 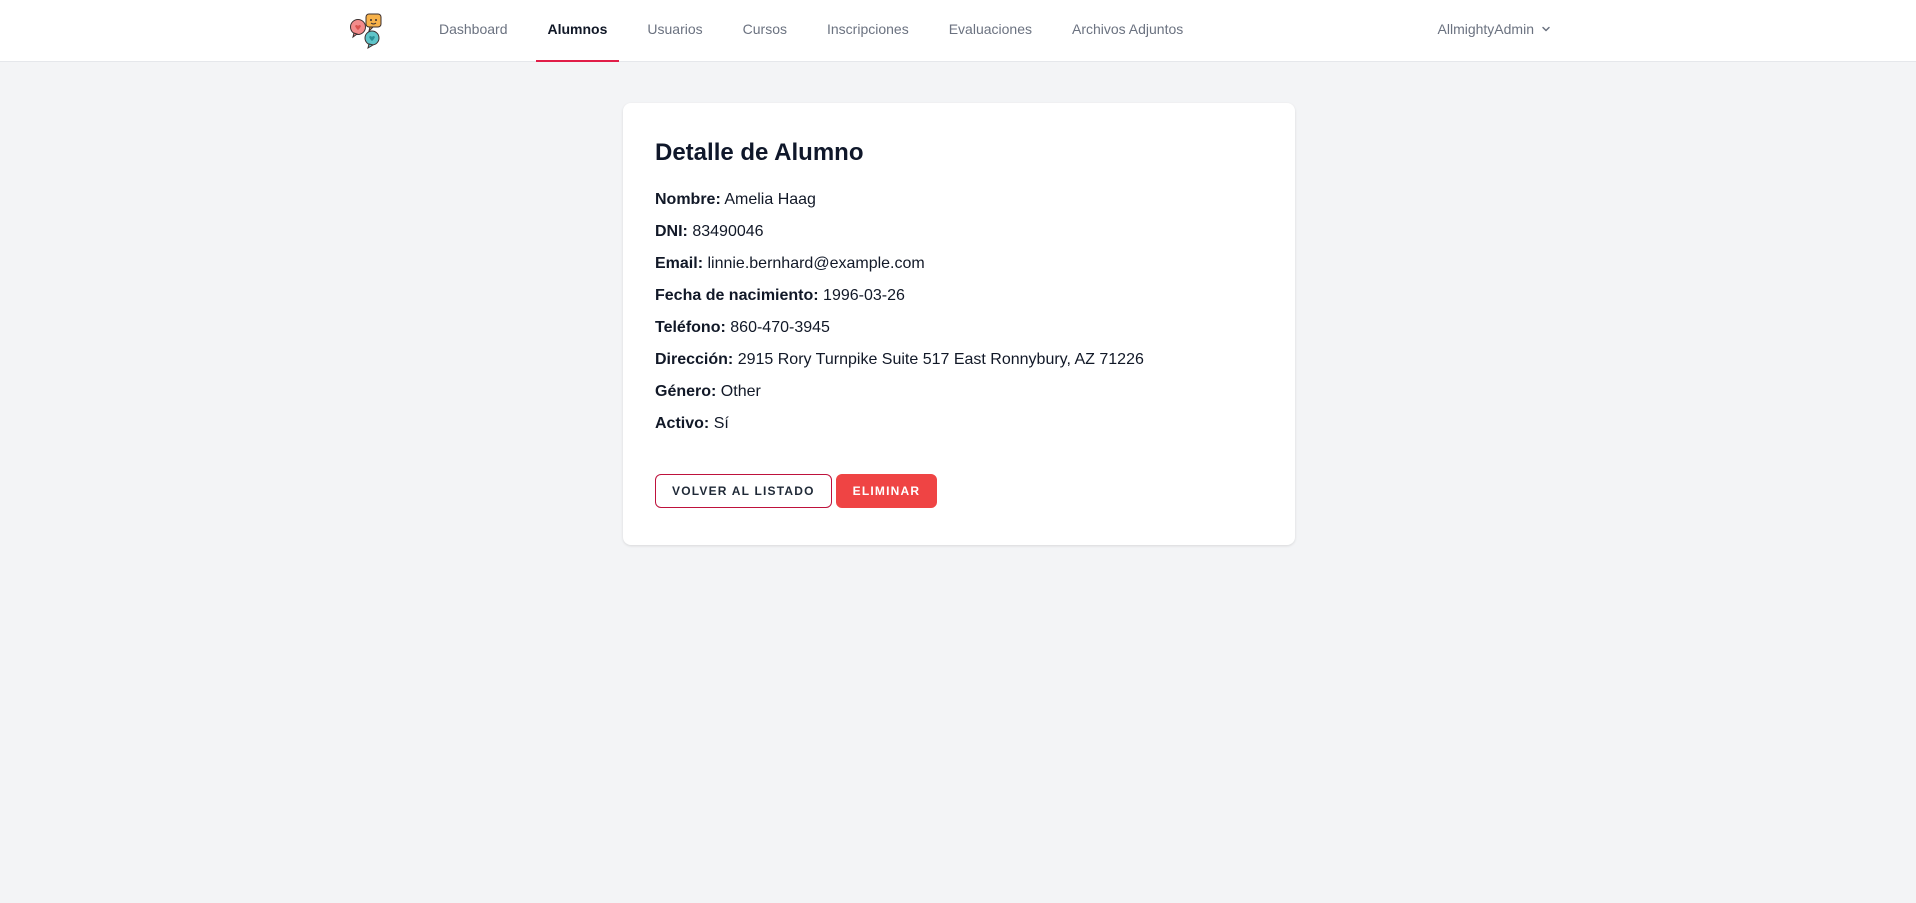 I want to click on field-value: 1996-03-26, so click(x=864, y=295).